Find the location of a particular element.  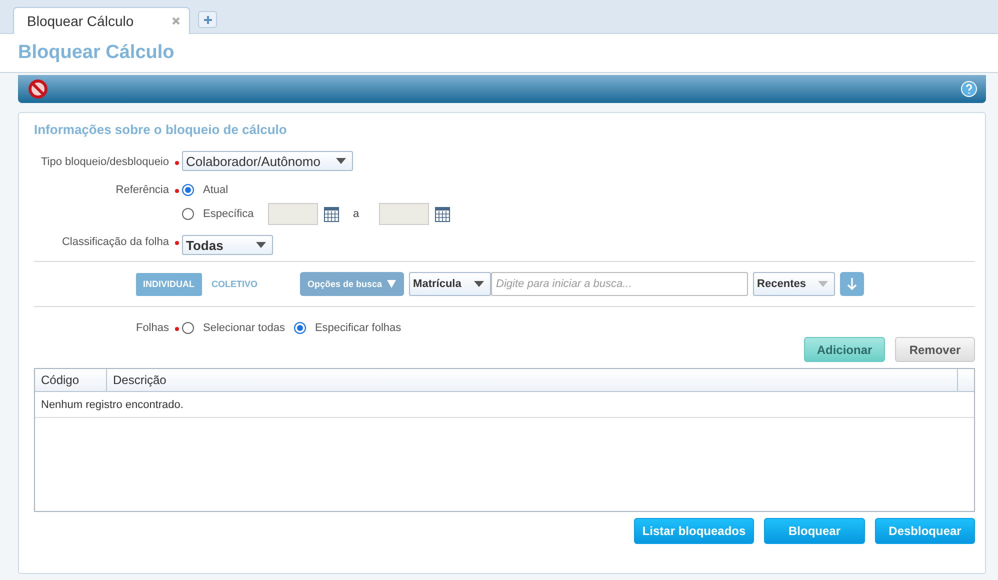

page-title: Bloquear Cálculo is located at coordinates (96, 53).